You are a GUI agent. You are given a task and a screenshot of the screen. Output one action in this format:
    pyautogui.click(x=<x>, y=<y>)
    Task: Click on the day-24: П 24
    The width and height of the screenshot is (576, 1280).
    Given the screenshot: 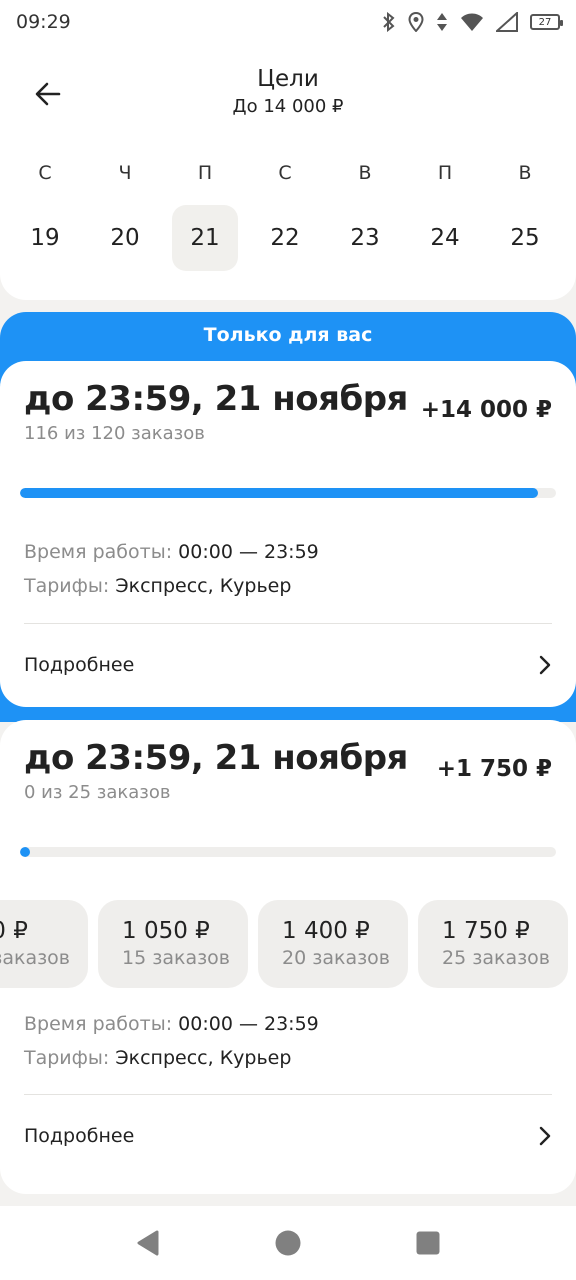 What is the action you would take?
    pyautogui.click(x=445, y=213)
    